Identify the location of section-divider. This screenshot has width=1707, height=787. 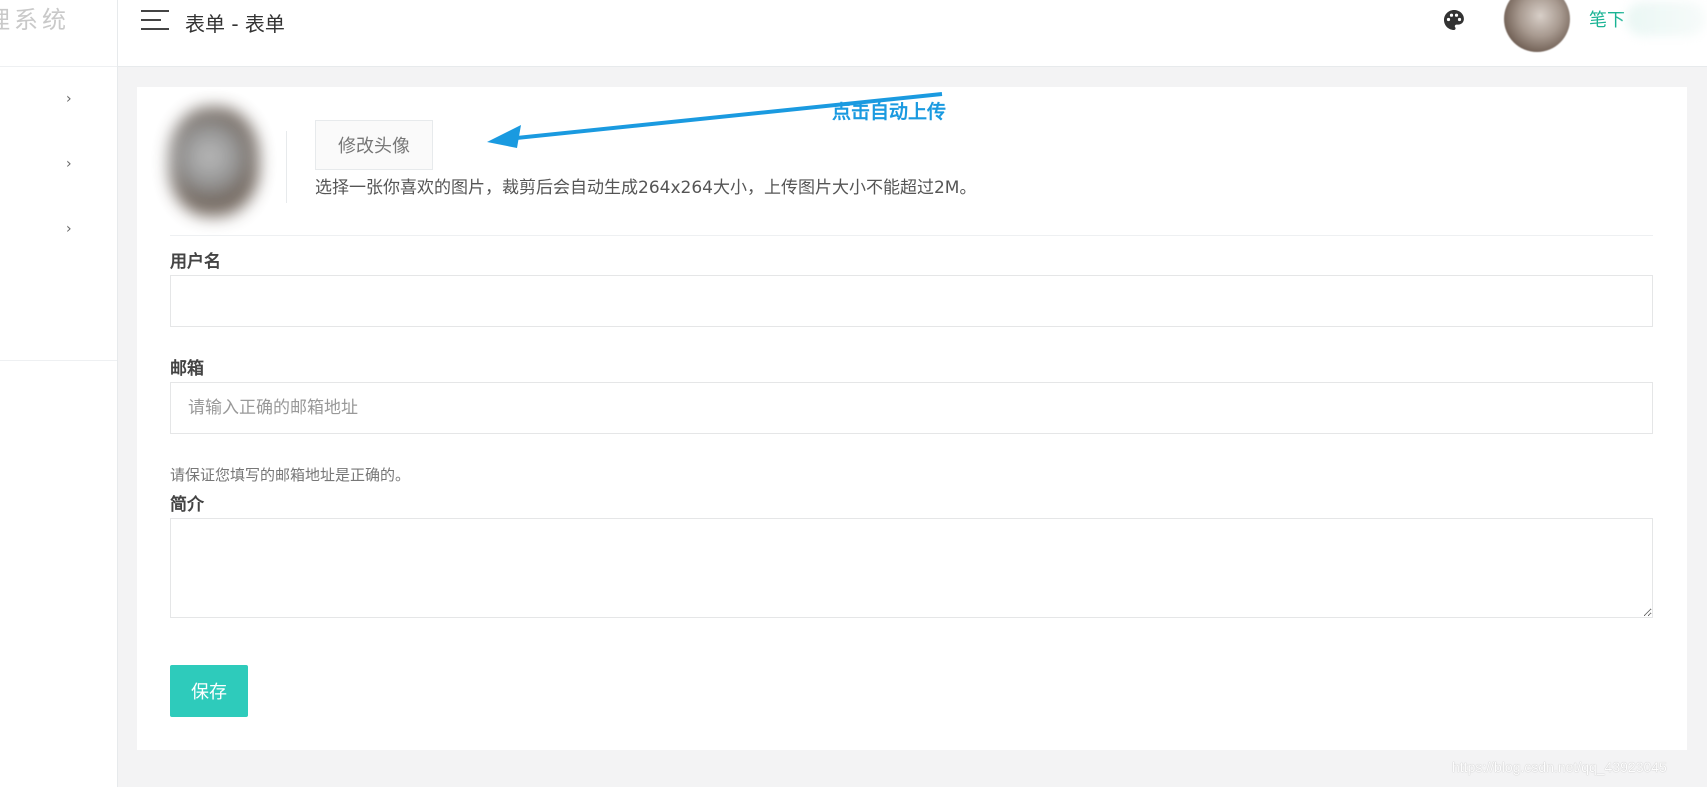
(911, 235).